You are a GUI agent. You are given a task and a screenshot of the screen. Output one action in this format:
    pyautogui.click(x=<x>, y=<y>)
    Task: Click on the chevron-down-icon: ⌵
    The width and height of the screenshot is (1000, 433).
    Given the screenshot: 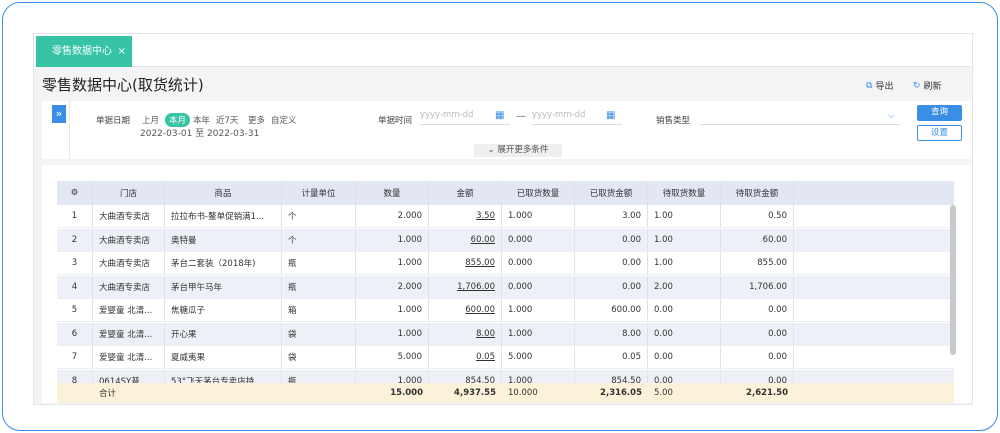 What is the action you would take?
    pyautogui.click(x=891, y=116)
    